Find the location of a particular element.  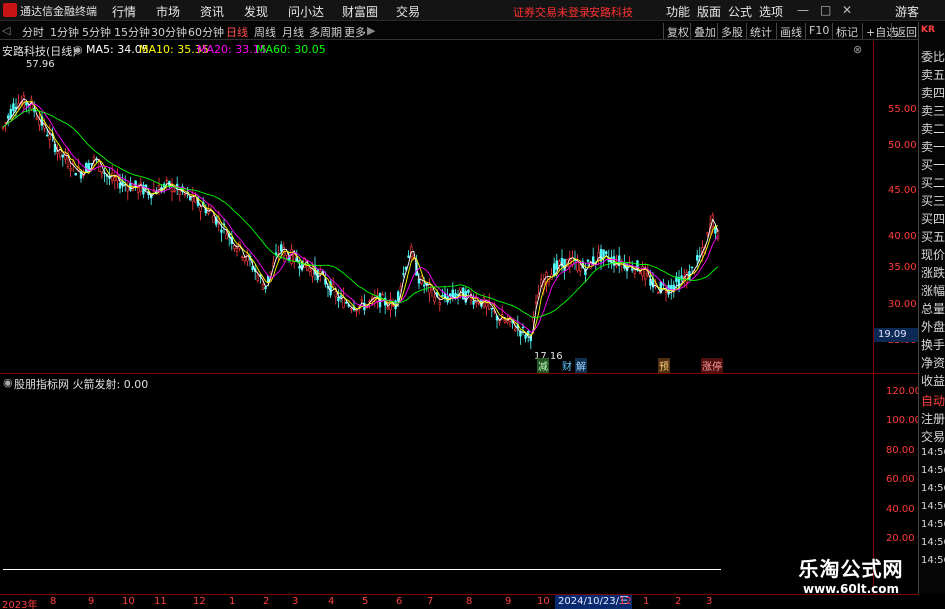

quote-label: 买二 is located at coordinates (933, 183).